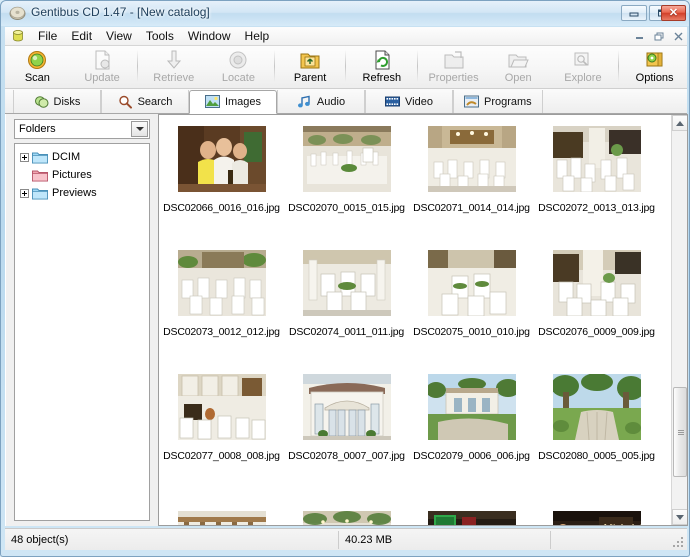 This screenshot has height=557, width=690. What do you see at coordinates (678, 36) in the screenshot?
I see `mdi-close-button` at bounding box center [678, 36].